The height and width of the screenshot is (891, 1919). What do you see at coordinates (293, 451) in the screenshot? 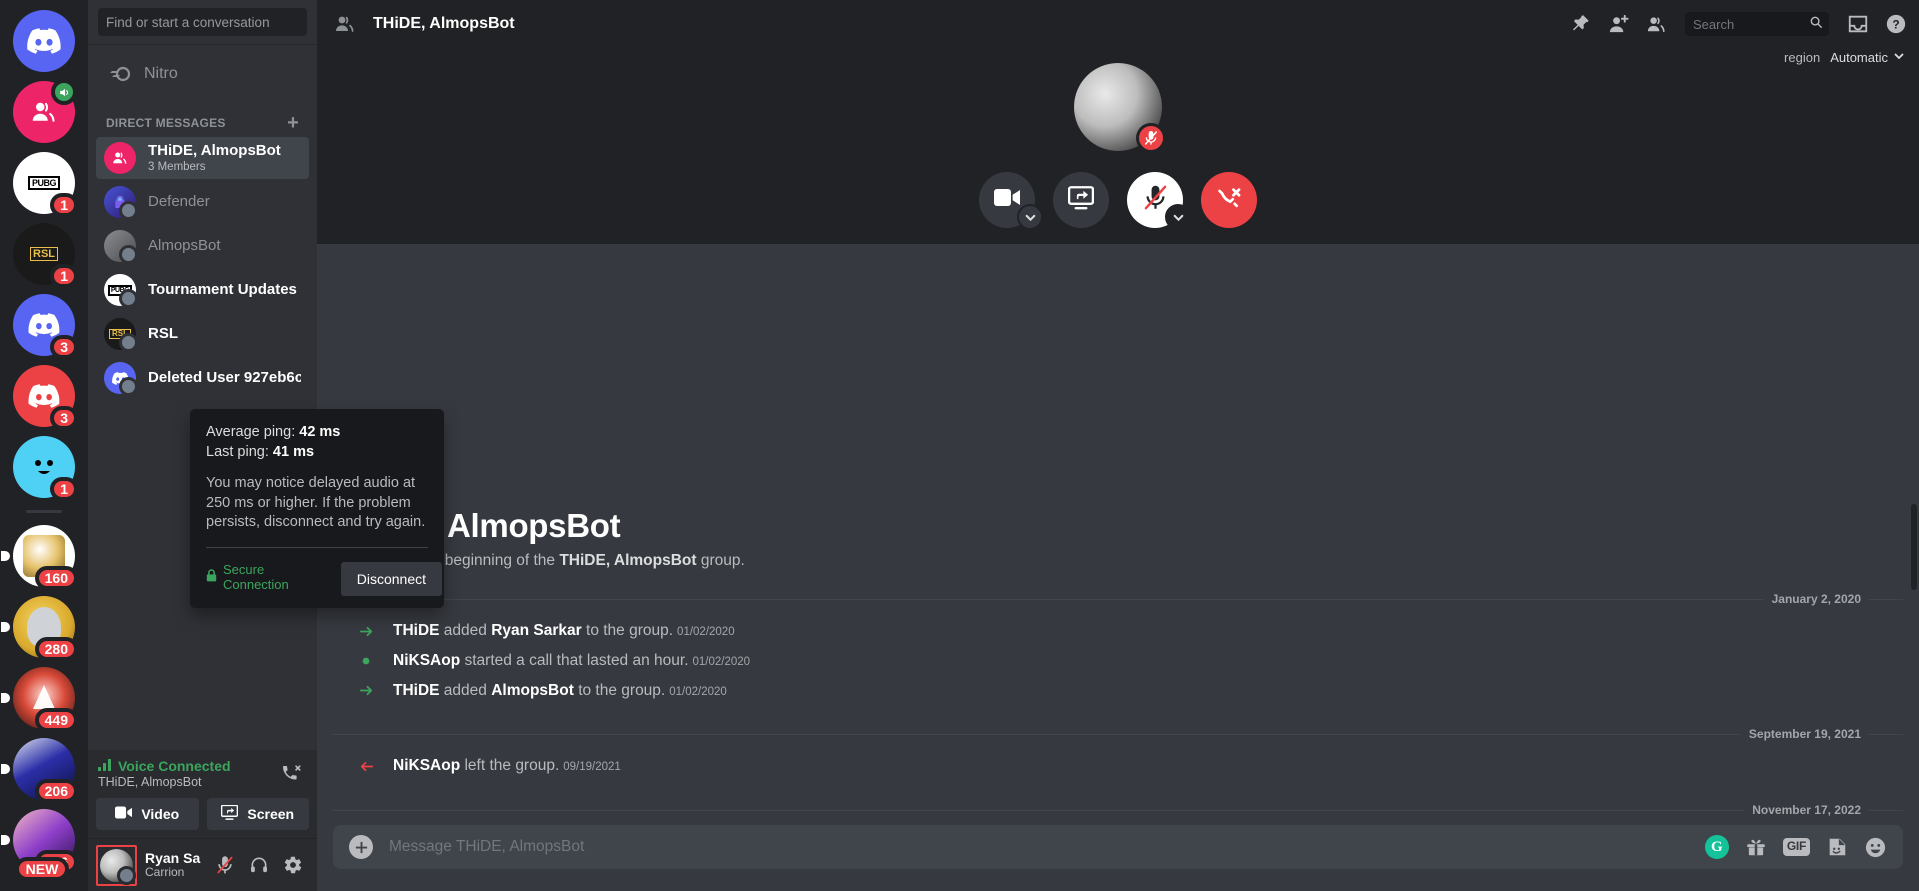
I see `last-ping-value: 41 ms` at bounding box center [293, 451].